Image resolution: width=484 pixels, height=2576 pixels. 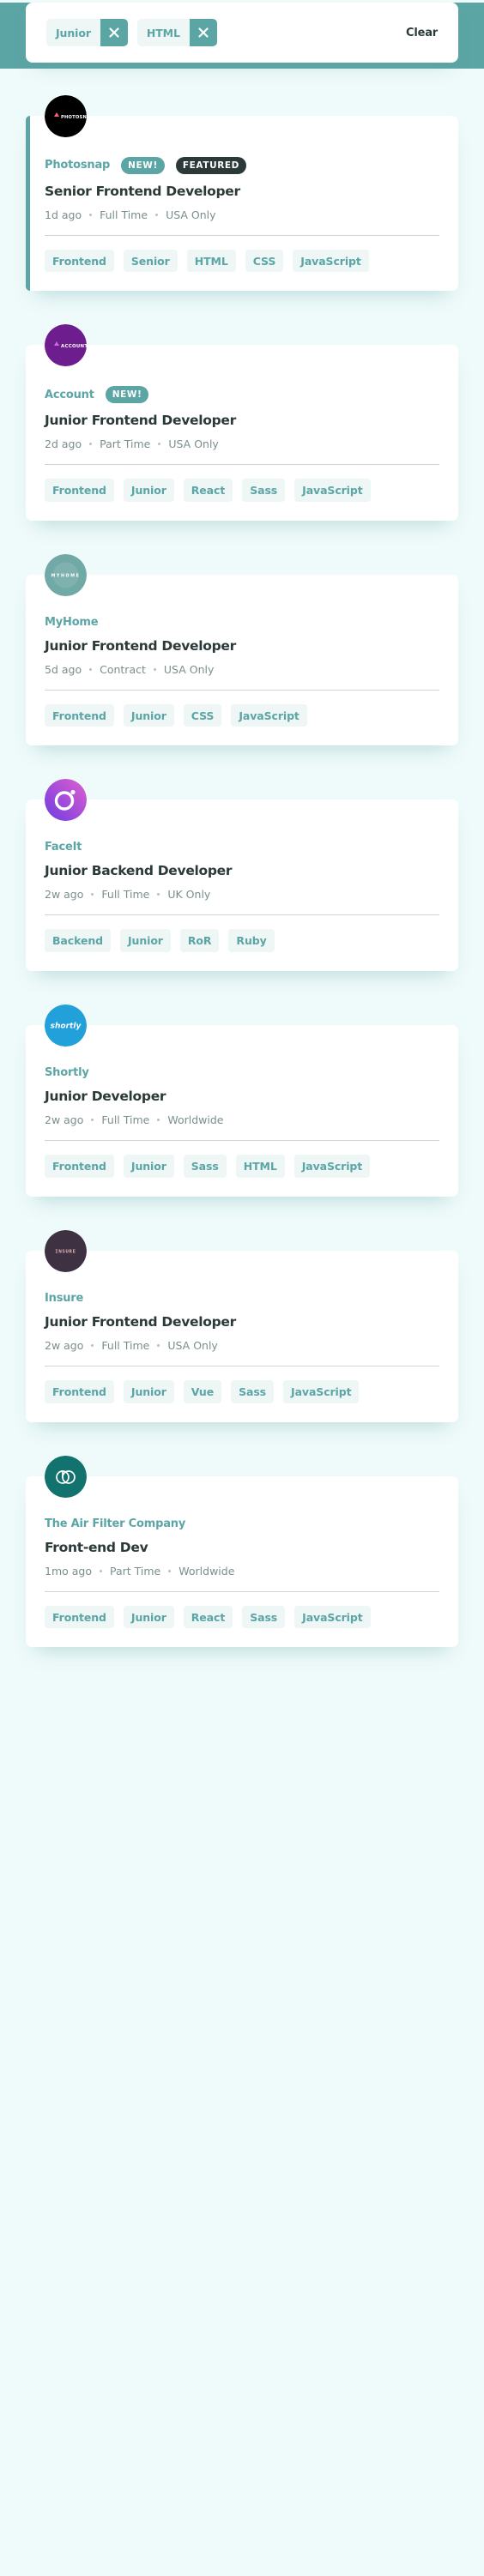 What do you see at coordinates (242, 165) in the screenshot?
I see `job-card-header: Photosnap NEW! FEATURED` at bounding box center [242, 165].